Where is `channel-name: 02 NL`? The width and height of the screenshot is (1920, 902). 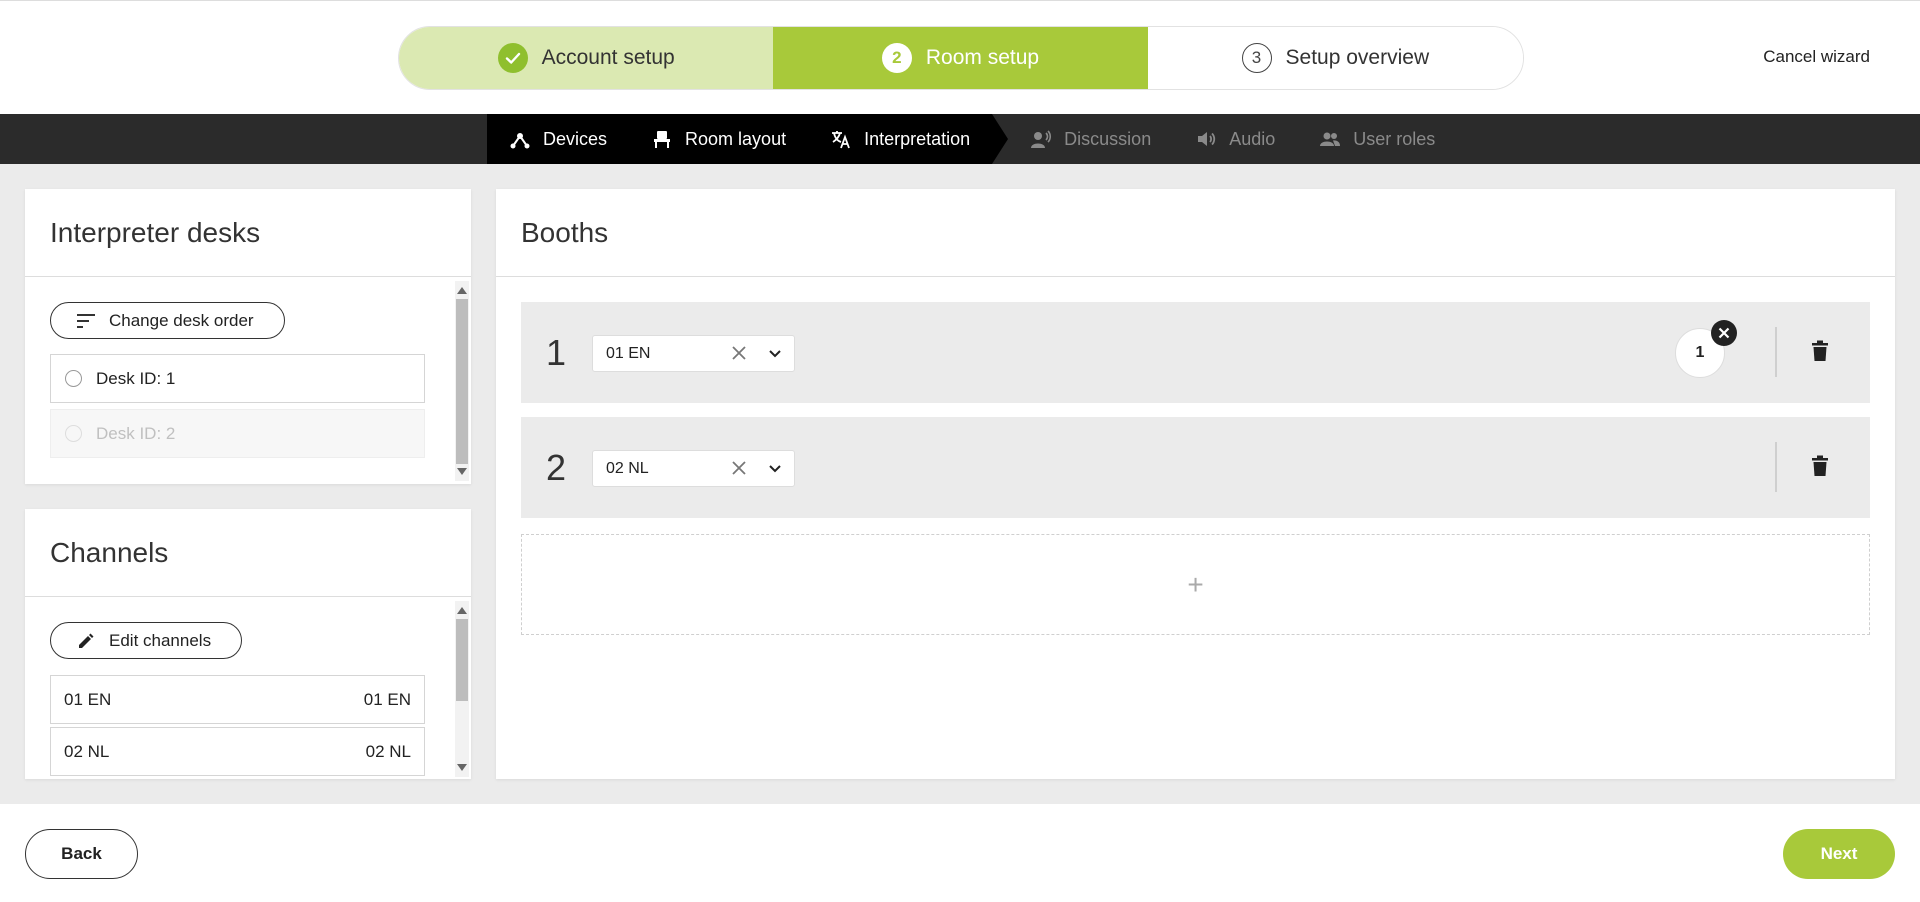
channel-name: 02 NL is located at coordinates (87, 751).